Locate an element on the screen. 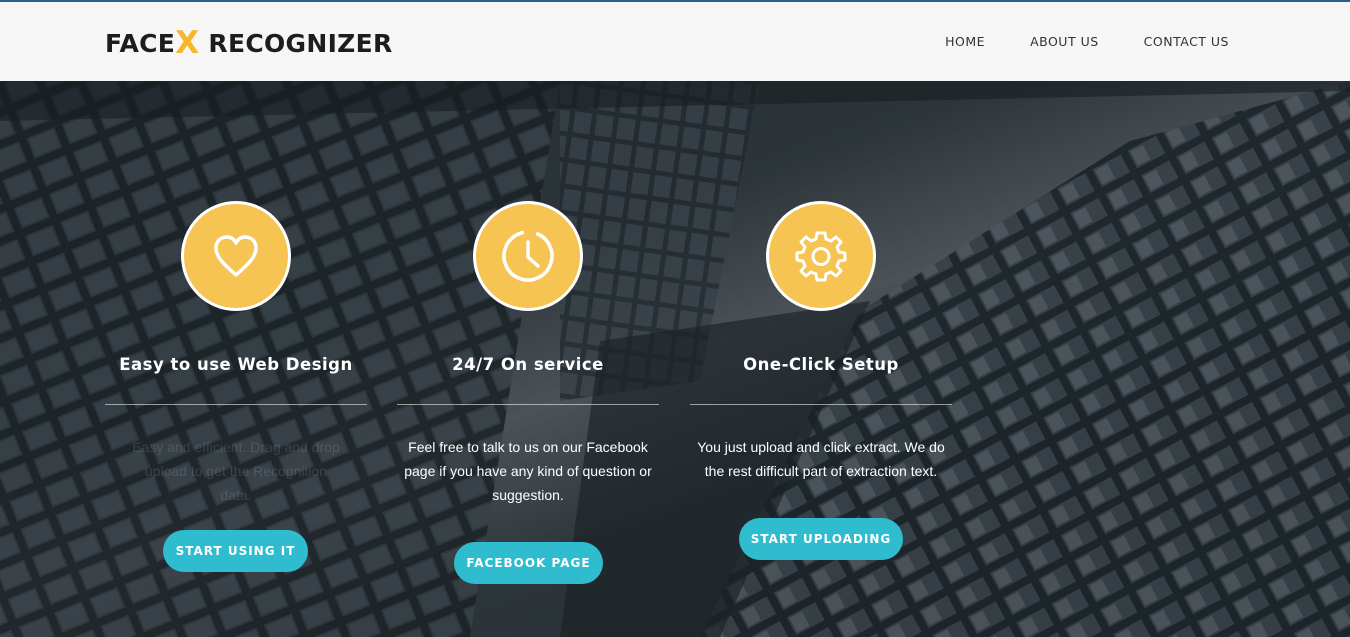  logo-text-recognizer: RECOGNIZER is located at coordinates (300, 43).